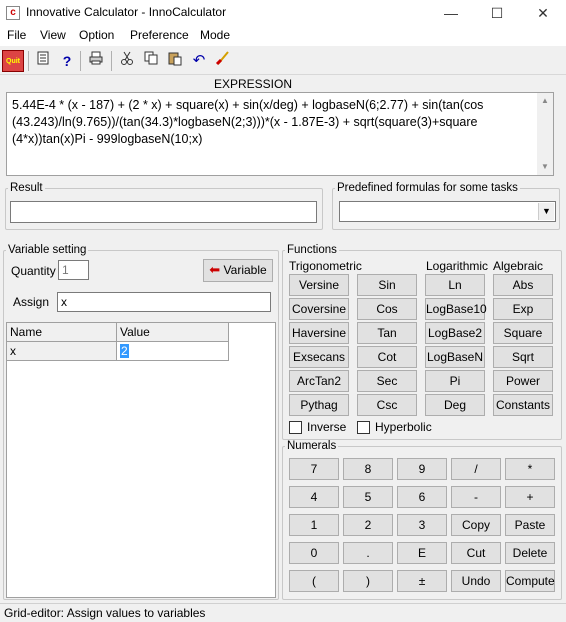 The width and height of the screenshot is (566, 622). What do you see at coordinates (422, 553) in the screenshot?
I see `exponent-button: E` at bounding box center [422, 553].